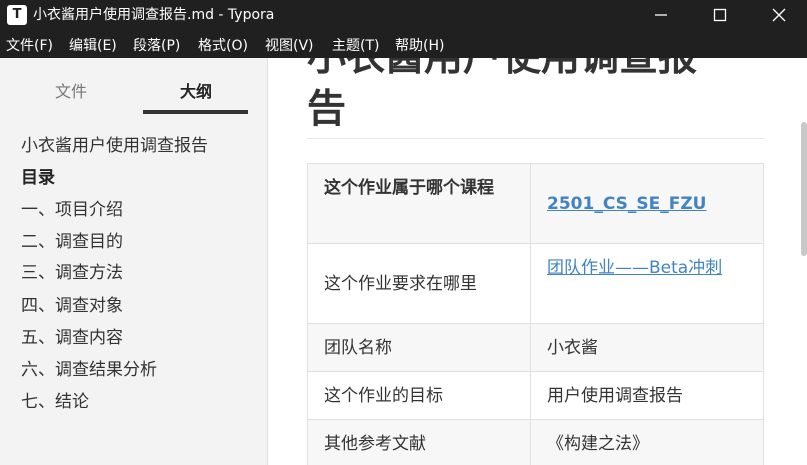 This screenshot has height=465, width=807. I want to click on close-icon, so click(779, 15).